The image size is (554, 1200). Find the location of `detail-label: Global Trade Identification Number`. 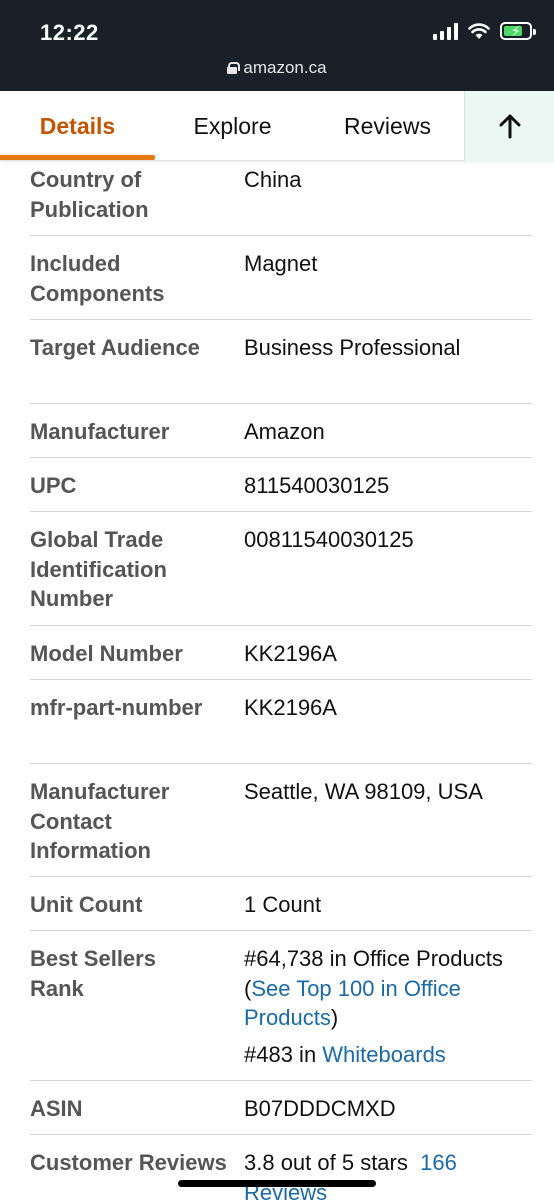

detail-label: Global Trade Identification Number is located at coordinates (98, 569).